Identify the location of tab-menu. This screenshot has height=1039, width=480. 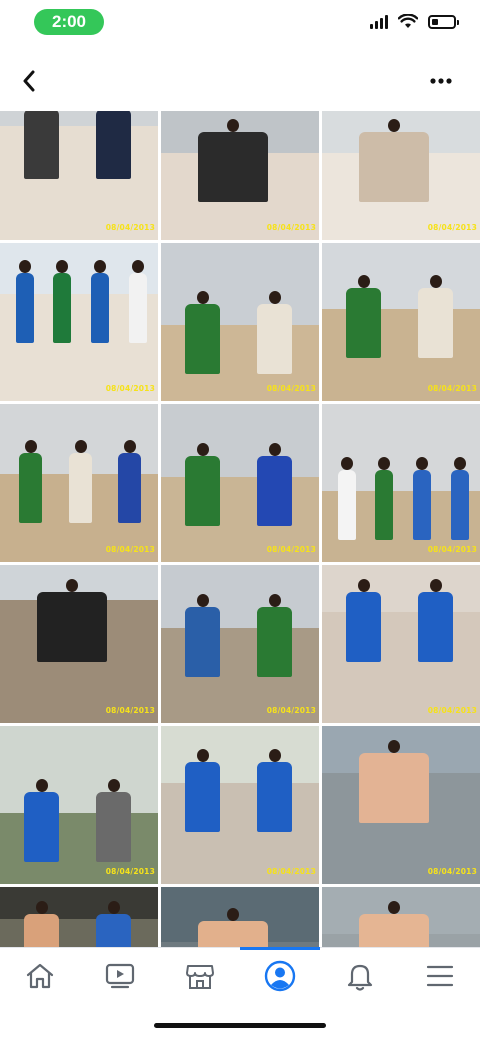
(440, 976).